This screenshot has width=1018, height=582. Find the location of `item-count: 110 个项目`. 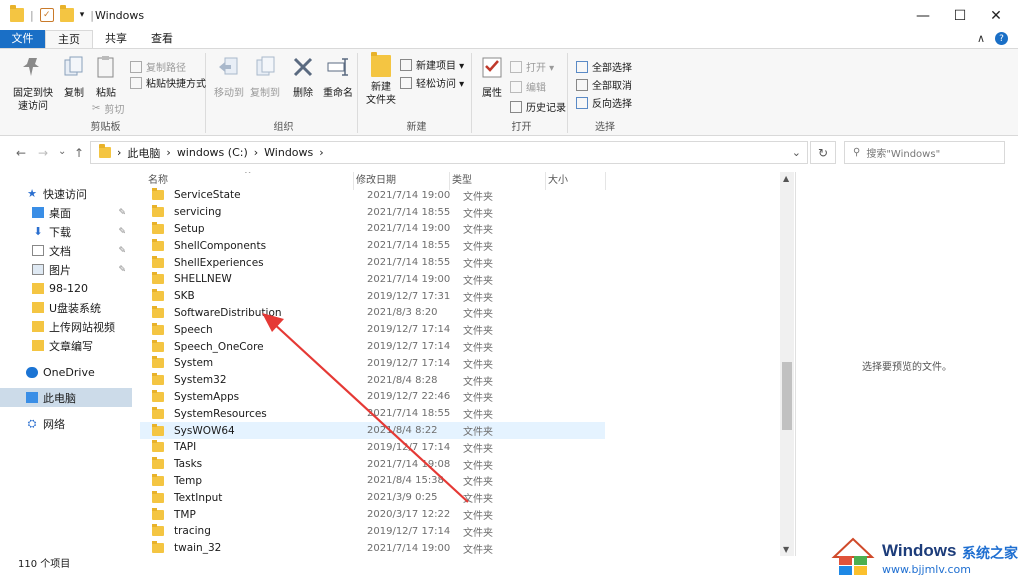

item-count: 110 个项目 is located at coordinates (44, 564).